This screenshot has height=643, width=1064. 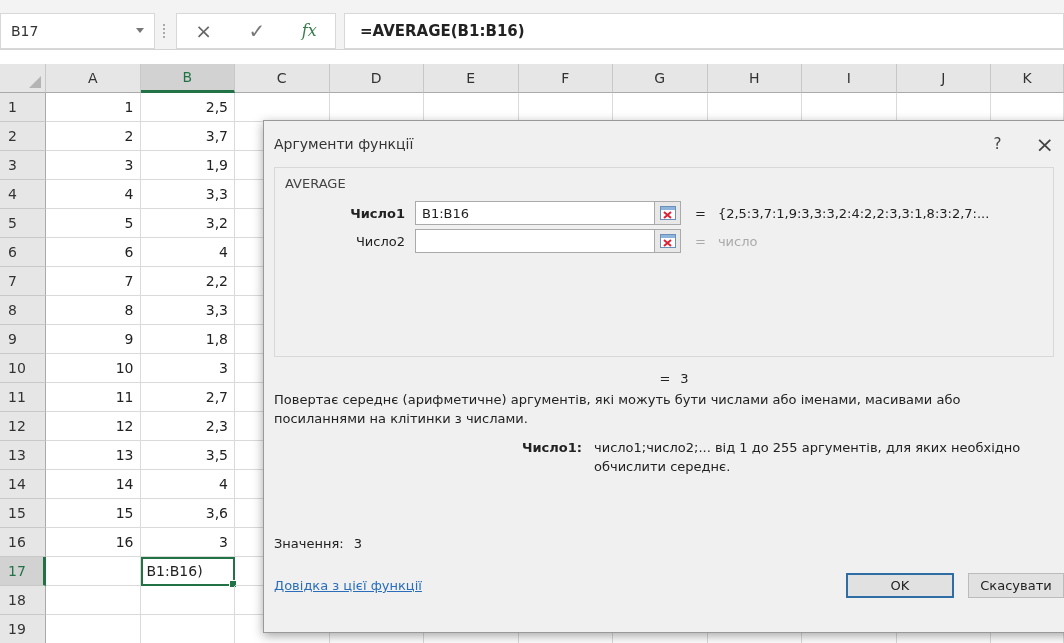 I want to click on row-header: 11, so click(x=23, y=397).